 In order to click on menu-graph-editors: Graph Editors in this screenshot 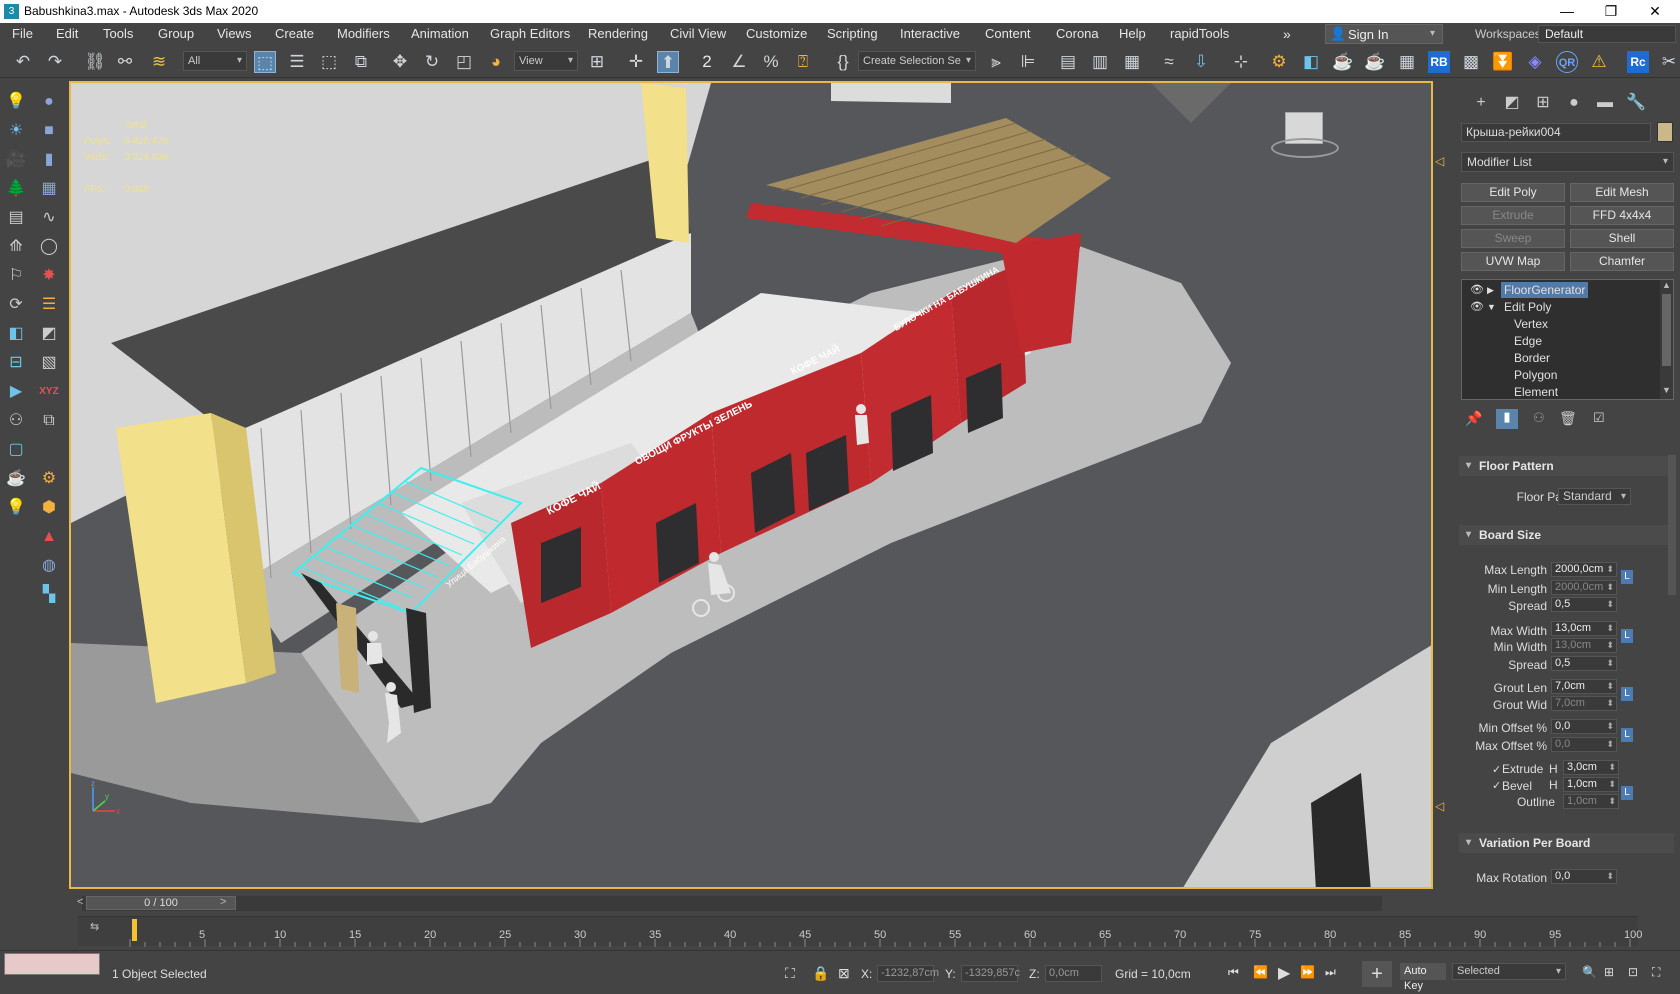, I will do `click(530, 33)`.